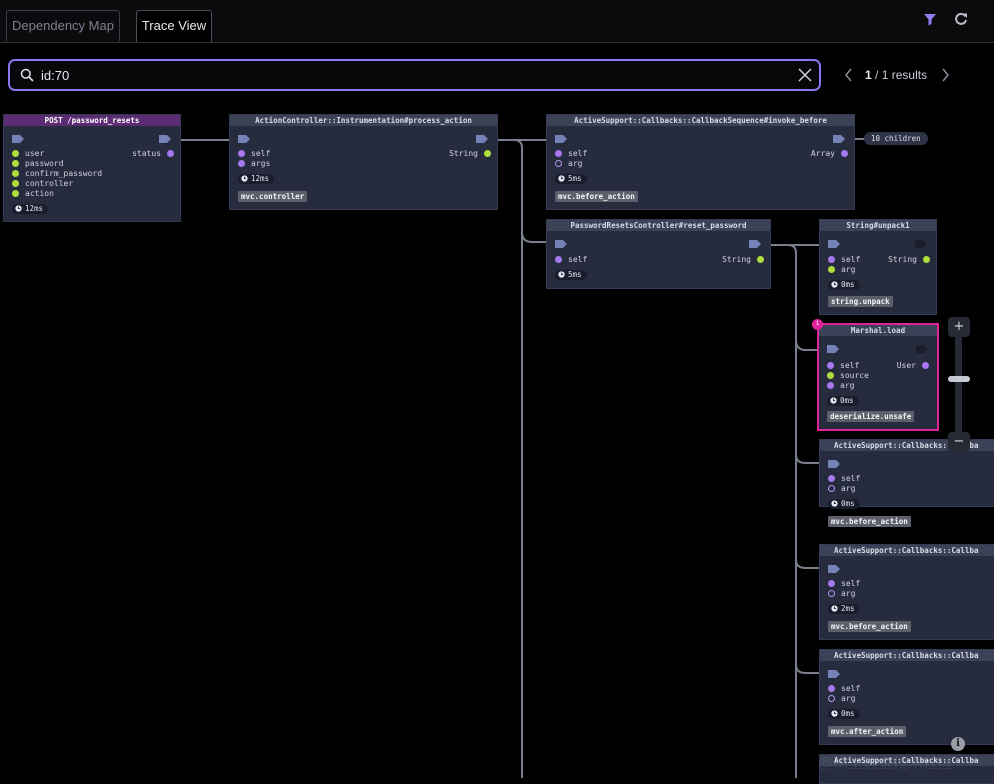  Describe the element at coordinates (896, 138) in the screenshot. I see `children-count-pill: 10 children` at that location.